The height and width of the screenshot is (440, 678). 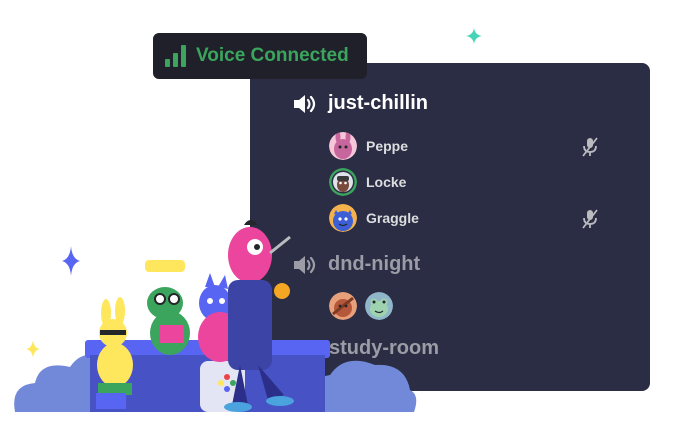 What do you see at coordinates (175, 56) in the screenshot?
I see `signal-bars-icon` at bounding box center [175, 56].